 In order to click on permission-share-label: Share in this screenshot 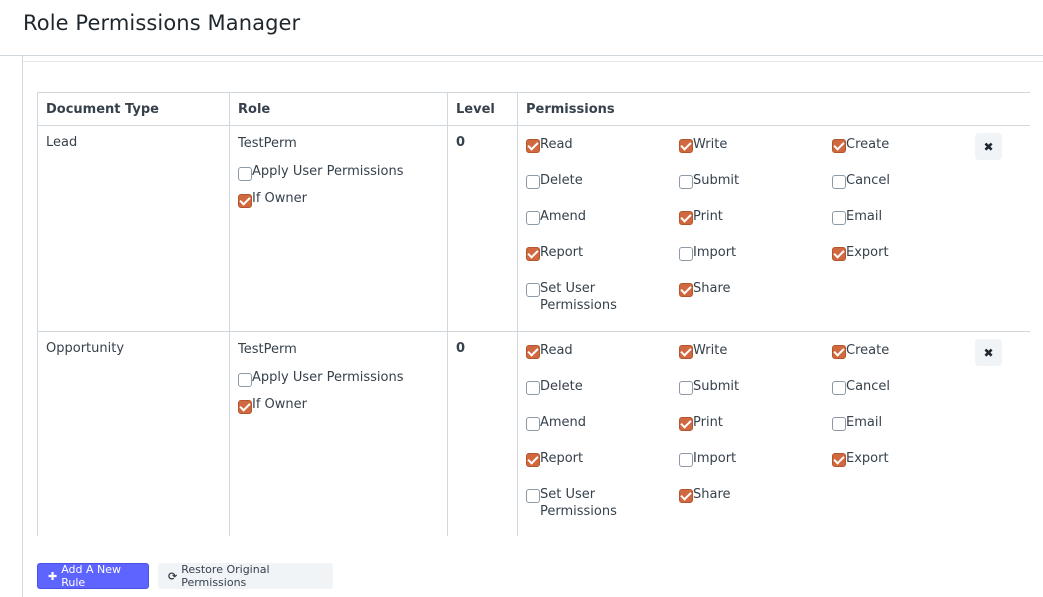, I will do `click(712, 494)`.